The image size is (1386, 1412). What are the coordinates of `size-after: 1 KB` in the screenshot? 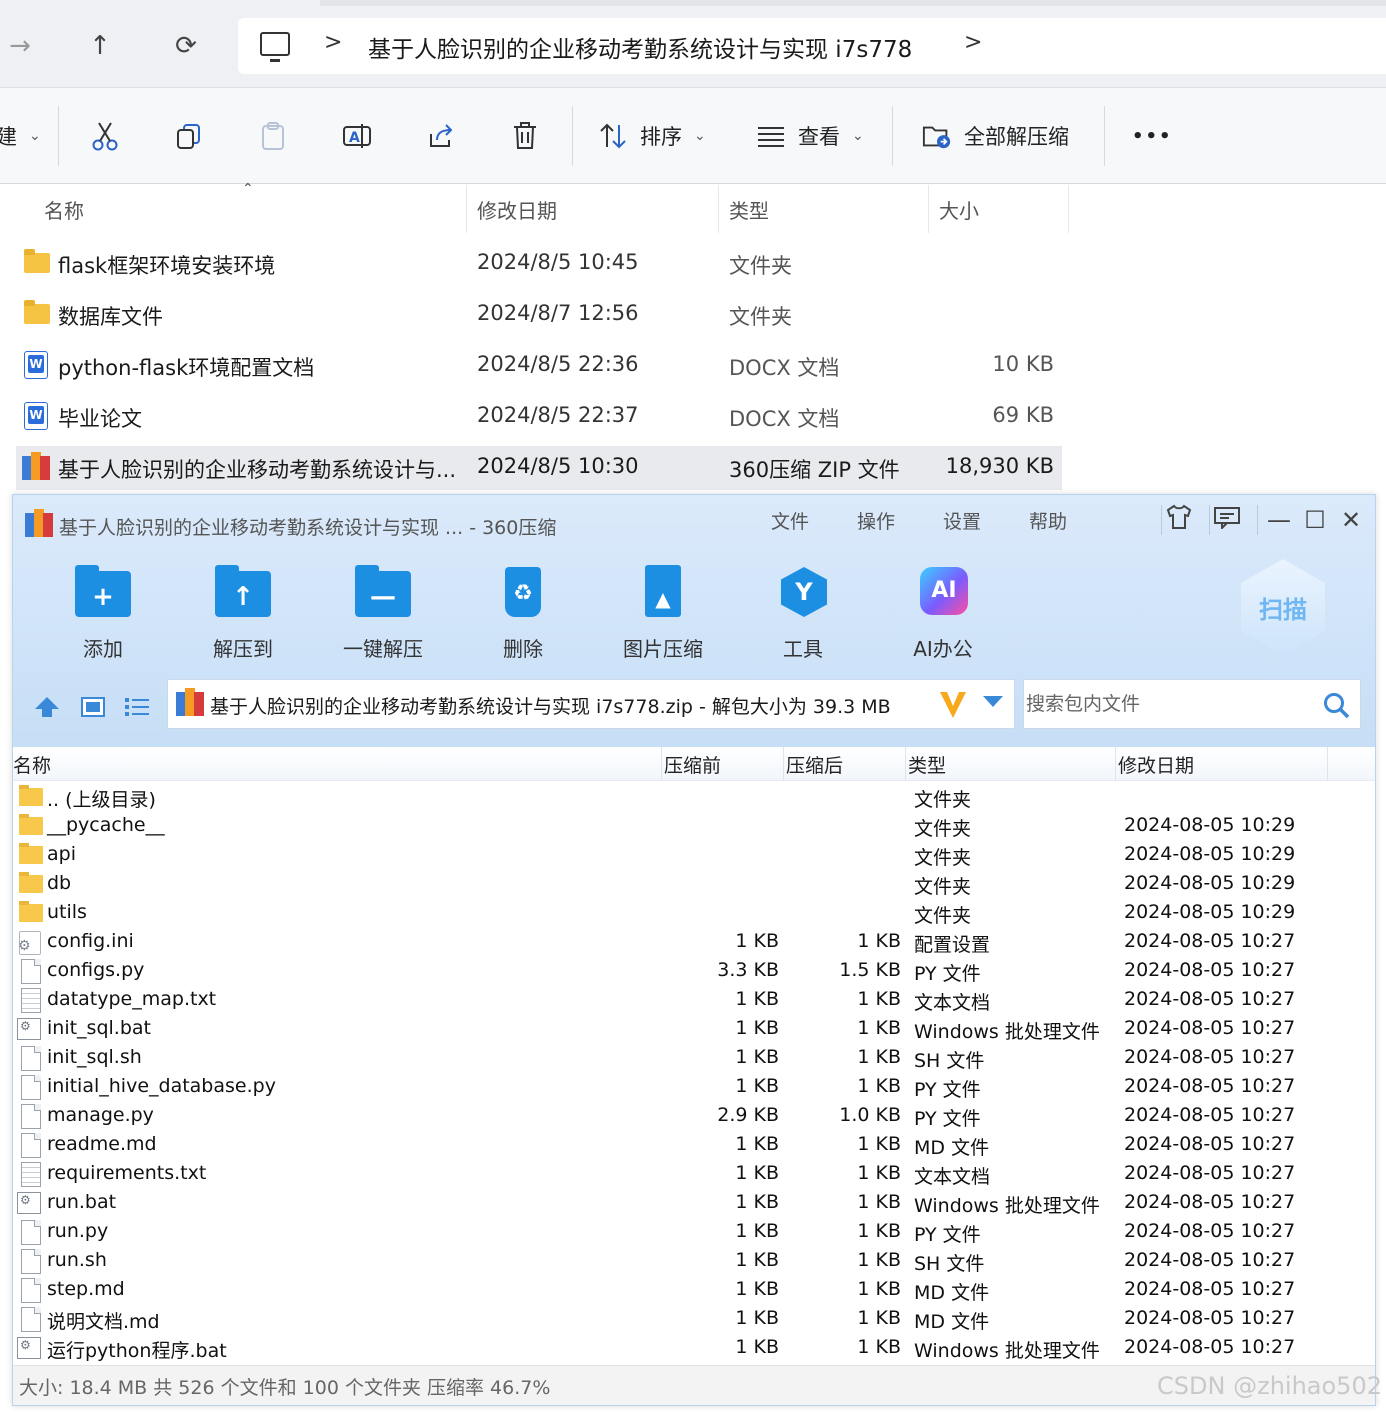 It's located at (879, 941).